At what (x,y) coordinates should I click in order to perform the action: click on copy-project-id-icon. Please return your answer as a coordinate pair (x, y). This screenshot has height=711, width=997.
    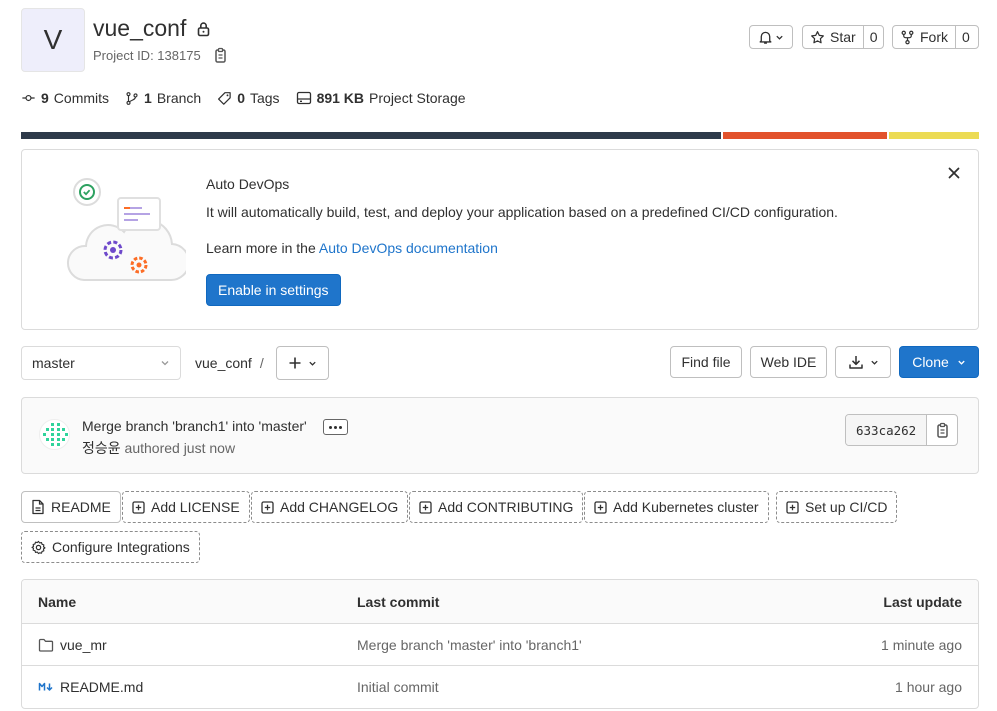
    Looking at the image, I should click on (220, 55).